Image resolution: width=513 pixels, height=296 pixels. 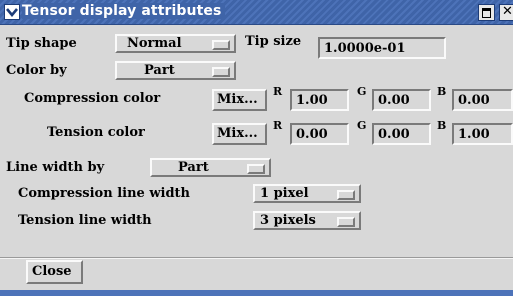 What do you see at coordinates (193, 167) in the screenshot?
I see `line-width-by-value: Part` at bounding box center [193, 167].